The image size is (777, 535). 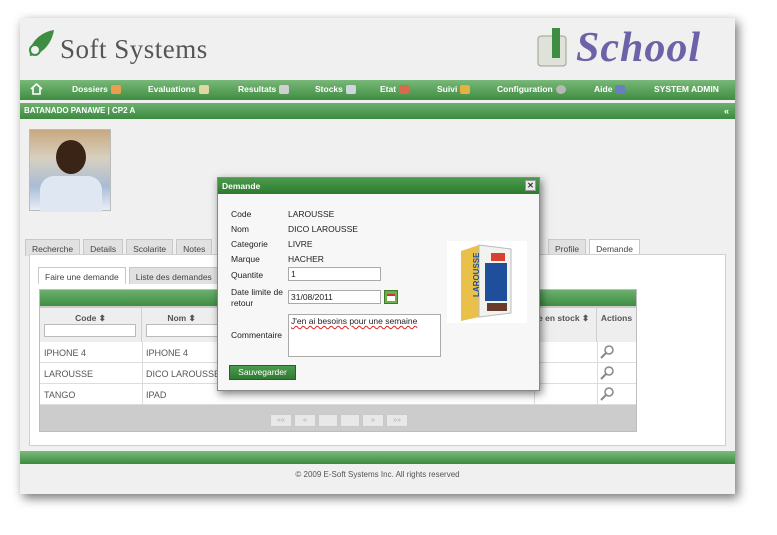 What do you see at coordinates (334, 297) in the screenshot?
I see `date-input: 31/08/2011` at bounding box center [334, 297].